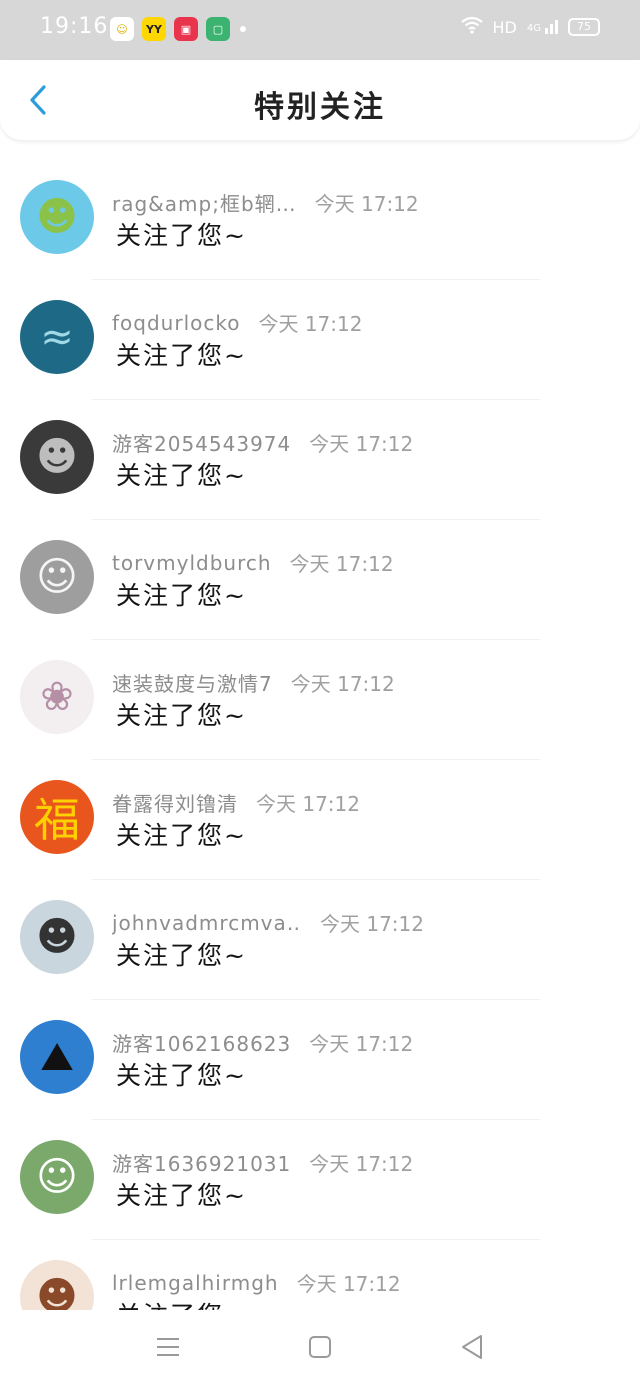 Image resolution: width=640 pixels, height=1387 pixels. Describe the element at coordinates (320, 580) in the screenshot. I see `list-item: ☺ torvmyldburch 今天 17:12 关注了您~` at that location.